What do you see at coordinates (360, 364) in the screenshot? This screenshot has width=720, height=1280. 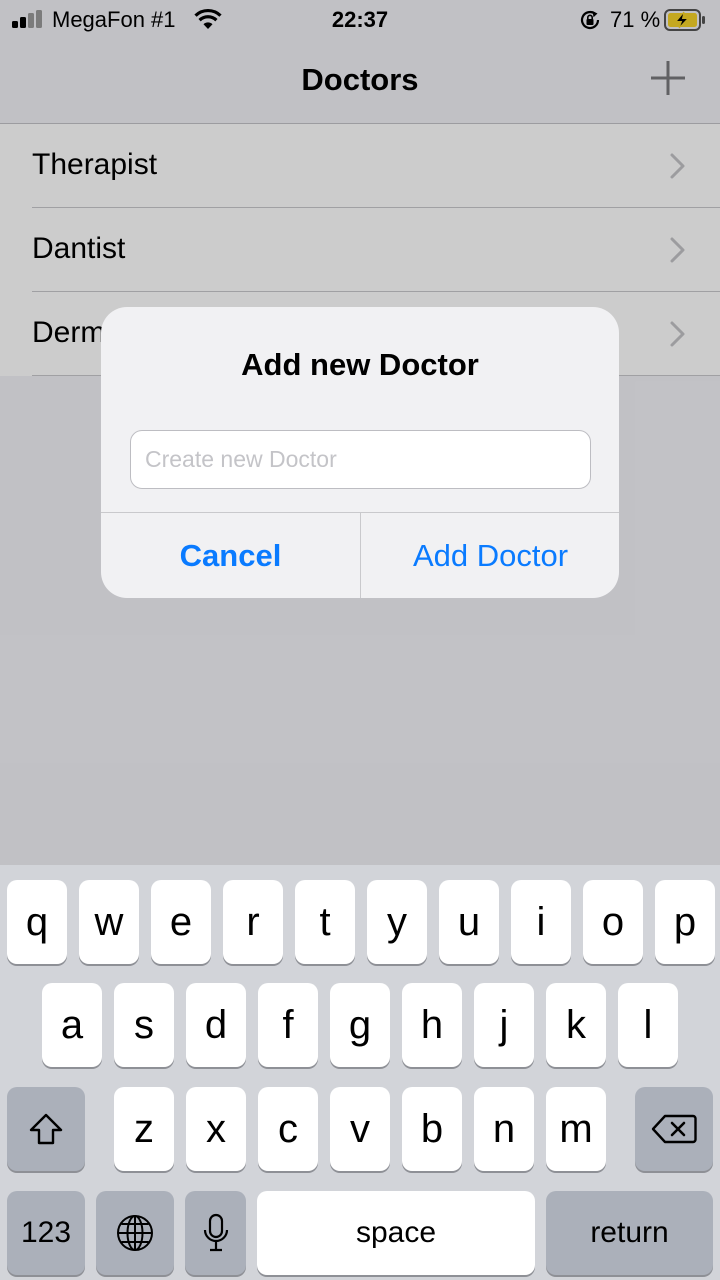 I see `alert-title: Add new Doctor` at bounding box center [360, 364].